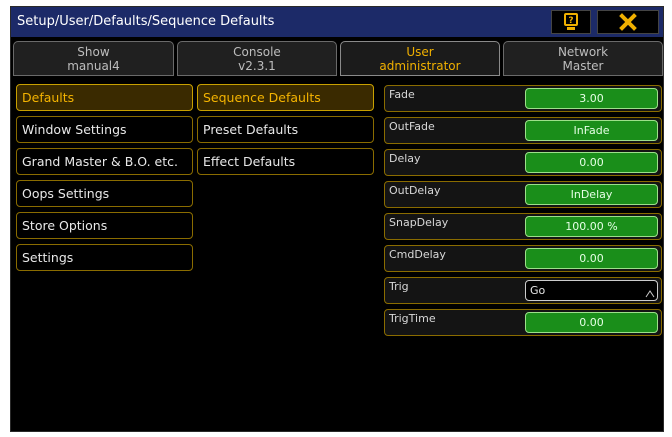 The height and width of the screenshot is (437, 672). I want to click on property-label: OutDelay, so click(415, 190).